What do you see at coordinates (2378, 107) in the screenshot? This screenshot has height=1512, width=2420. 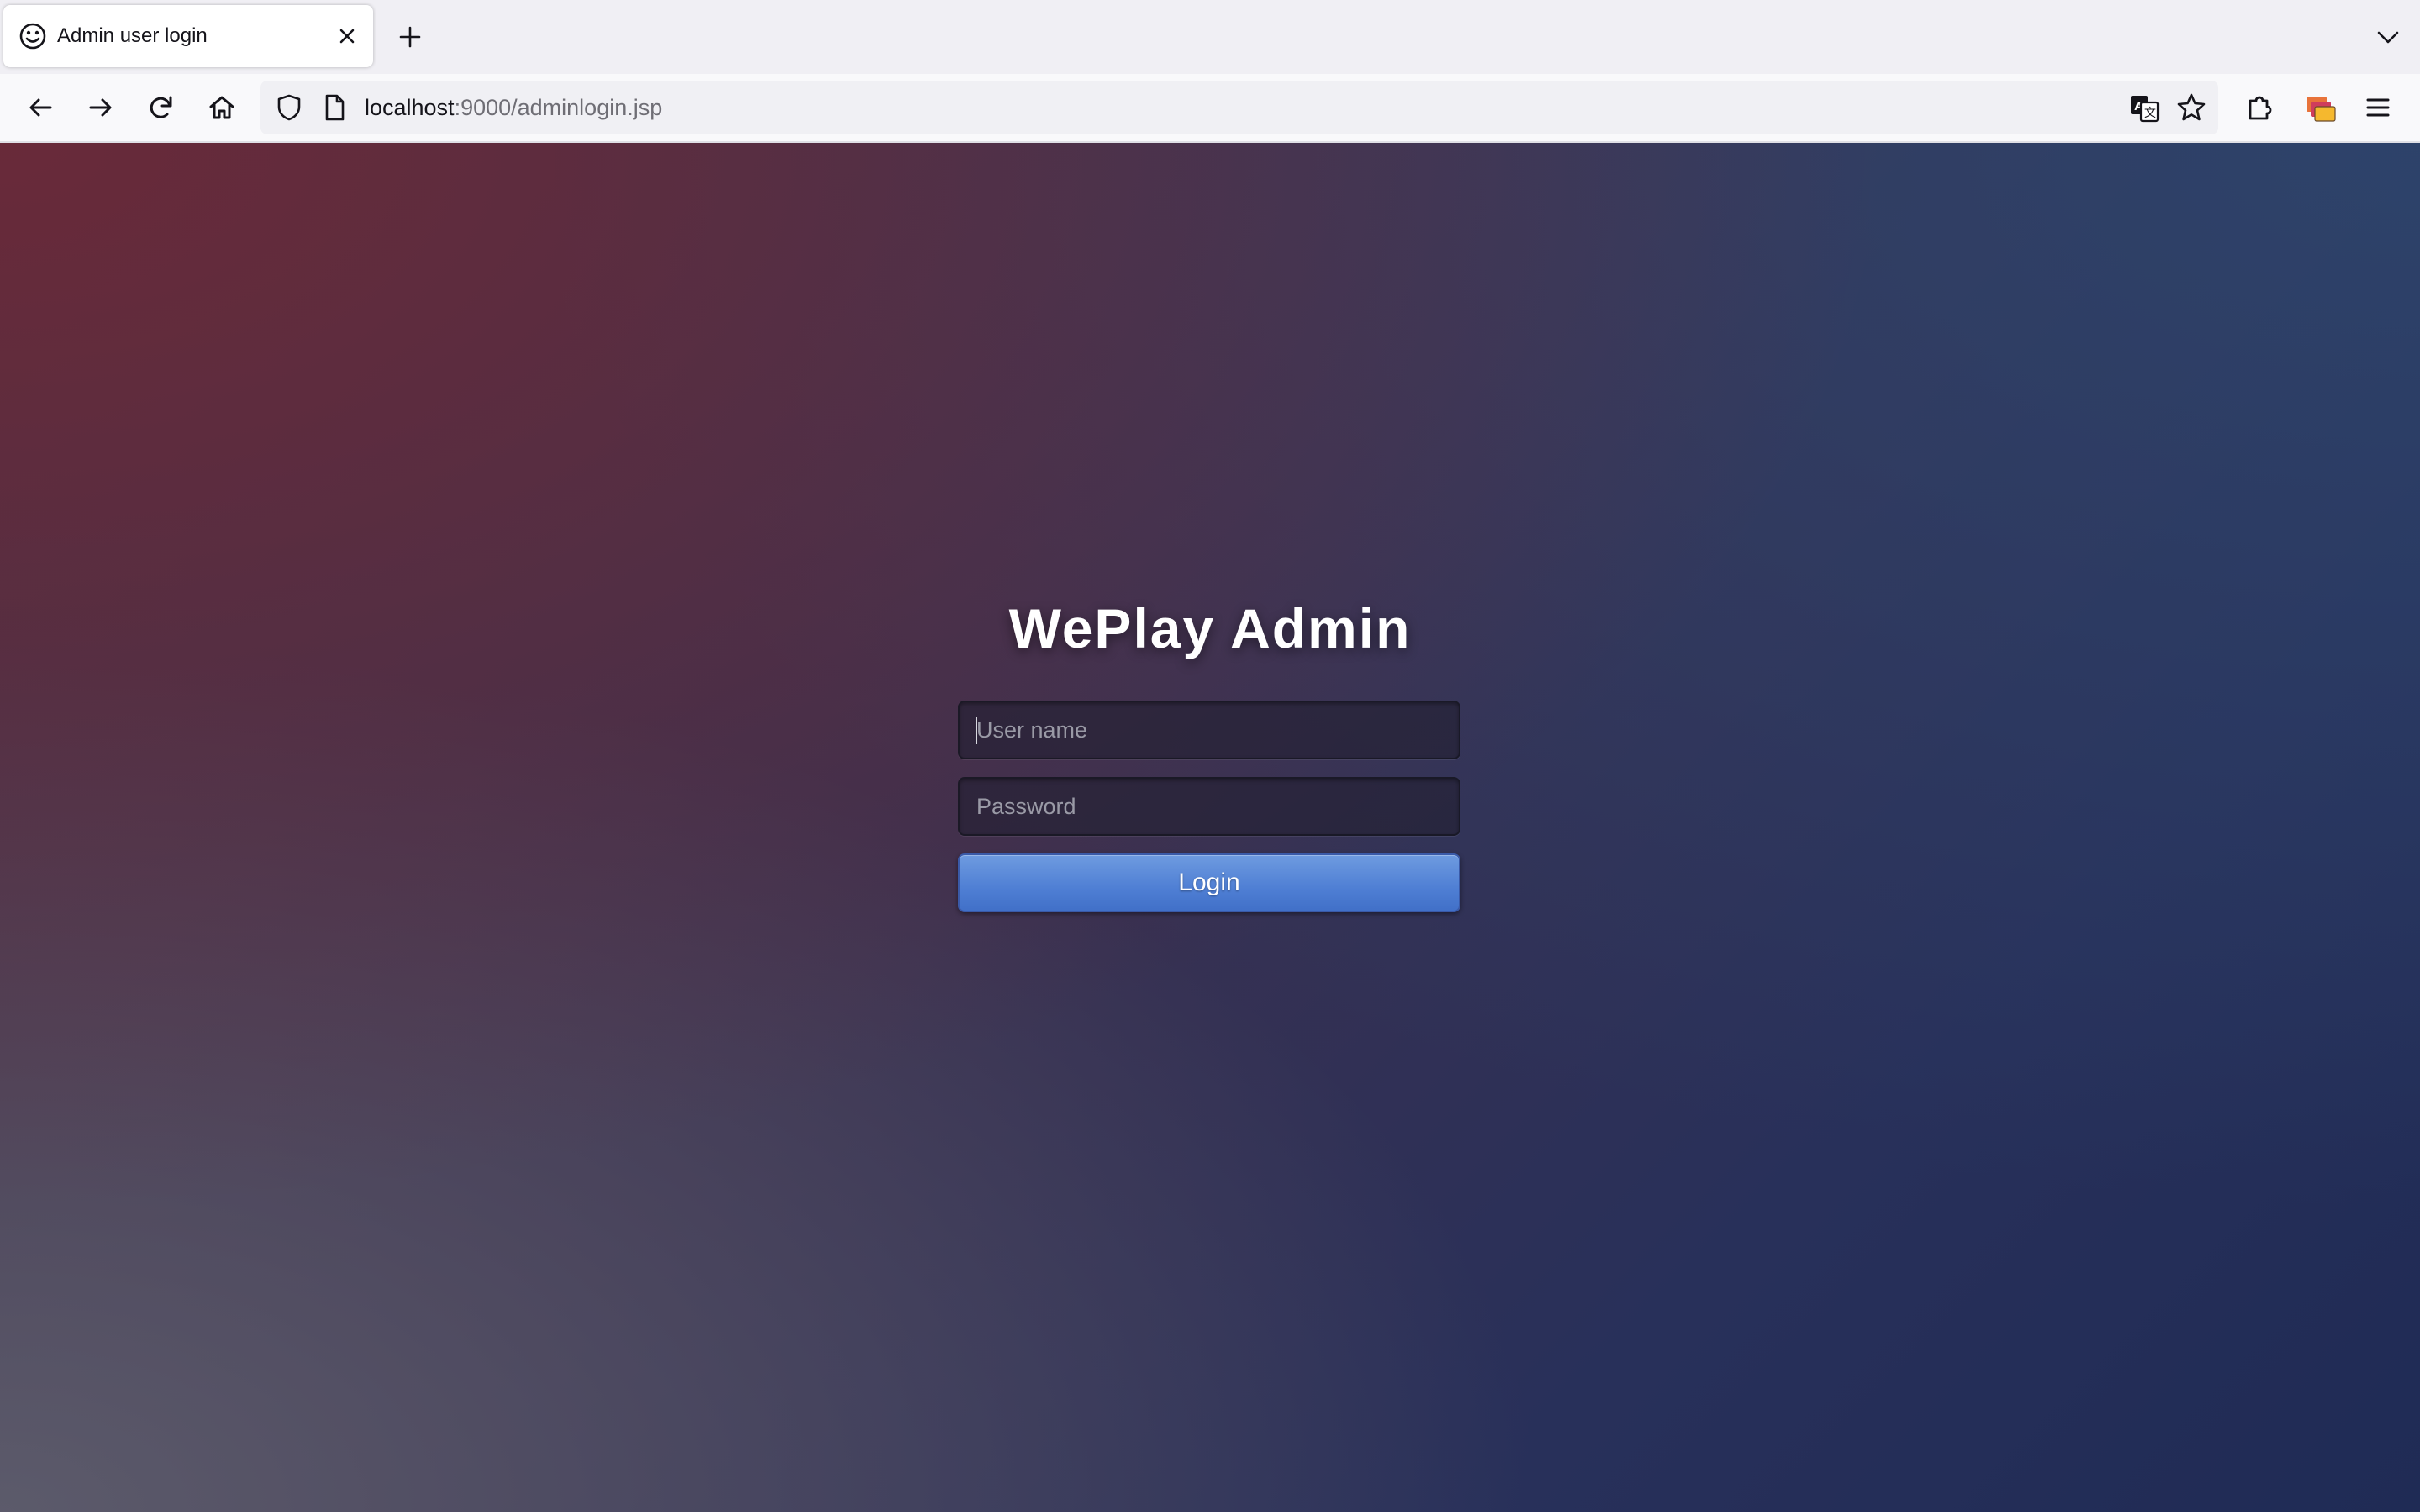 I see `hamburger-menu-icon` at bounding box center [2378, 107].